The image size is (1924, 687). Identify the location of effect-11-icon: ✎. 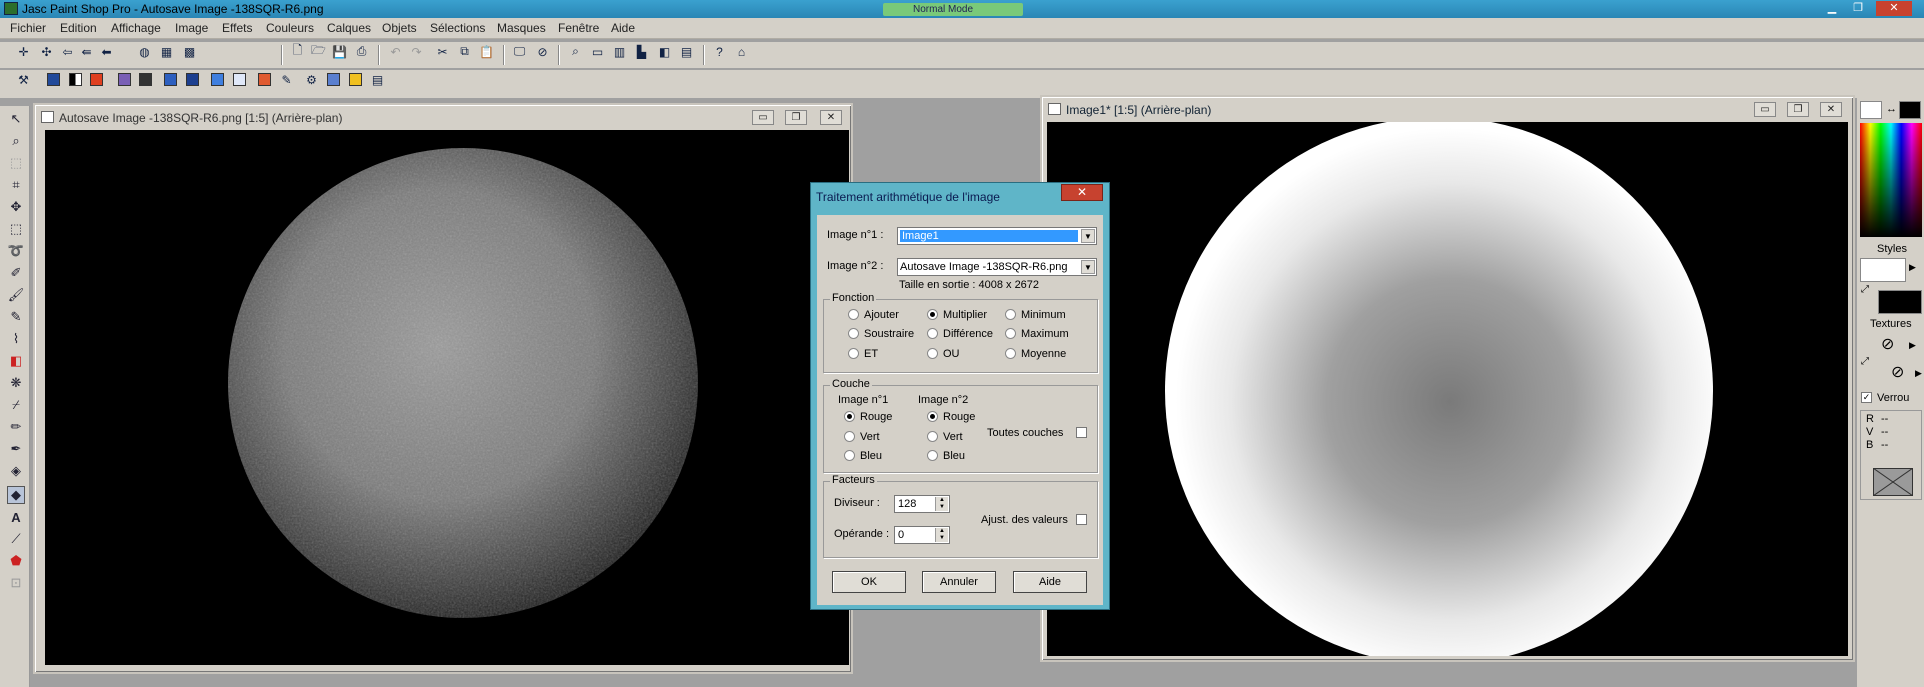
(286, 79).